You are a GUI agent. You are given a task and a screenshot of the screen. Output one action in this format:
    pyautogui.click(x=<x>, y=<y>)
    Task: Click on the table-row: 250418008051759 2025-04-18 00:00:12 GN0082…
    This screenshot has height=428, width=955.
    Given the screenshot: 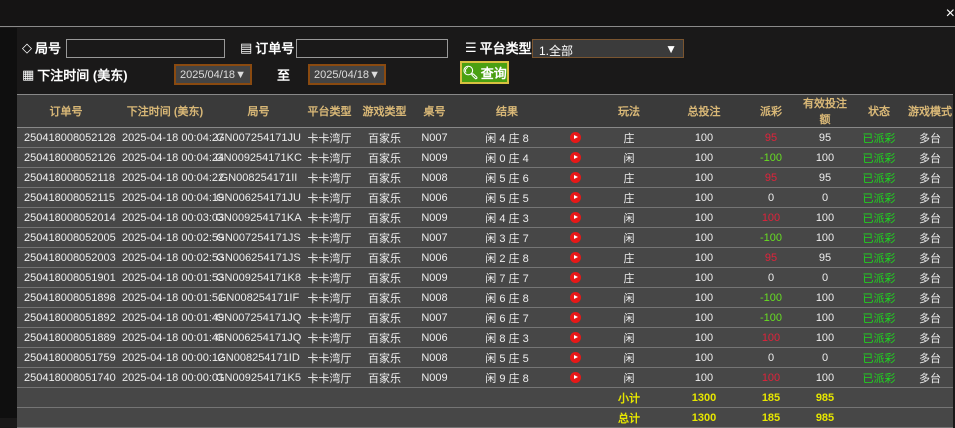 What is the action you would take?
    pyautogui.click(x=485, y=357)
    